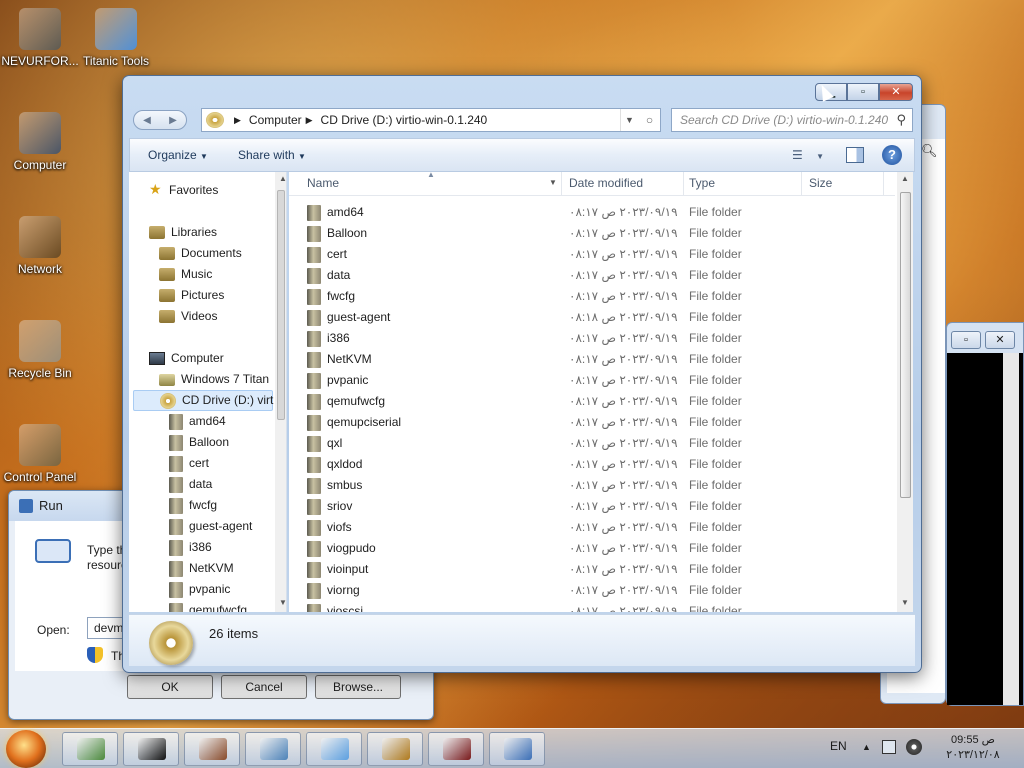 Image resolution: width=1024 pixels, height=768 pixels. I want to click on nav-folder-item: i386, so click(190, 547).